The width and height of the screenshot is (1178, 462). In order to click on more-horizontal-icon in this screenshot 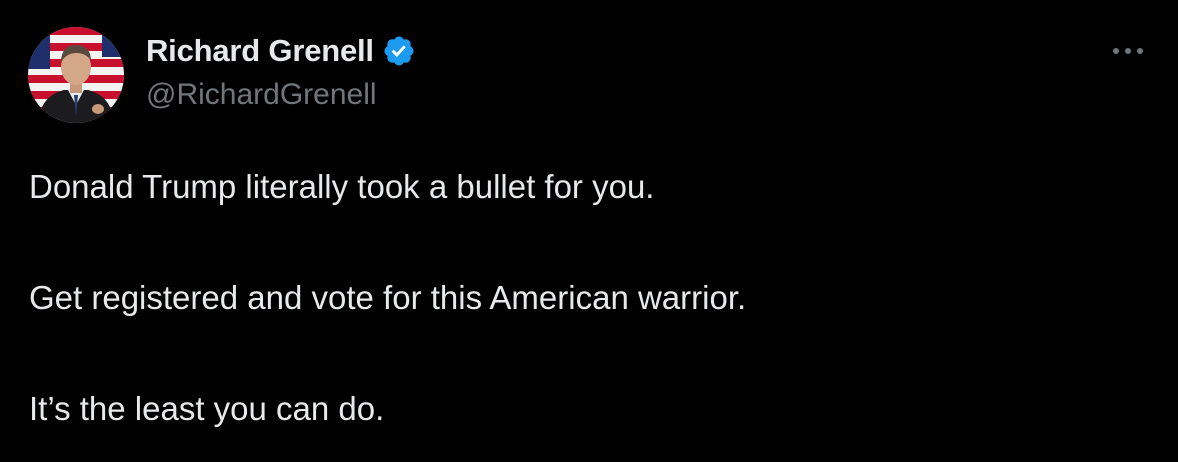, I will do `click(1128, 51)`.